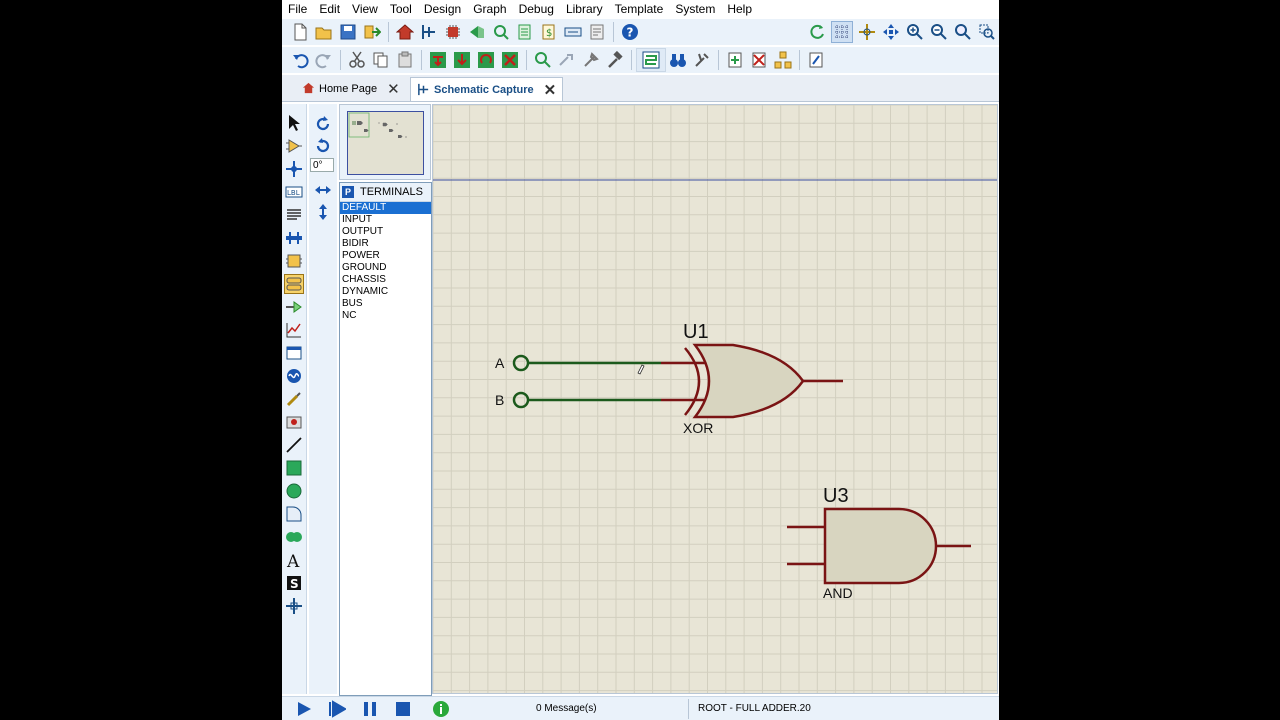 The height and width of the screenshot is (720, 1280). I want to click on menu-help: Help, so click(739, 9).